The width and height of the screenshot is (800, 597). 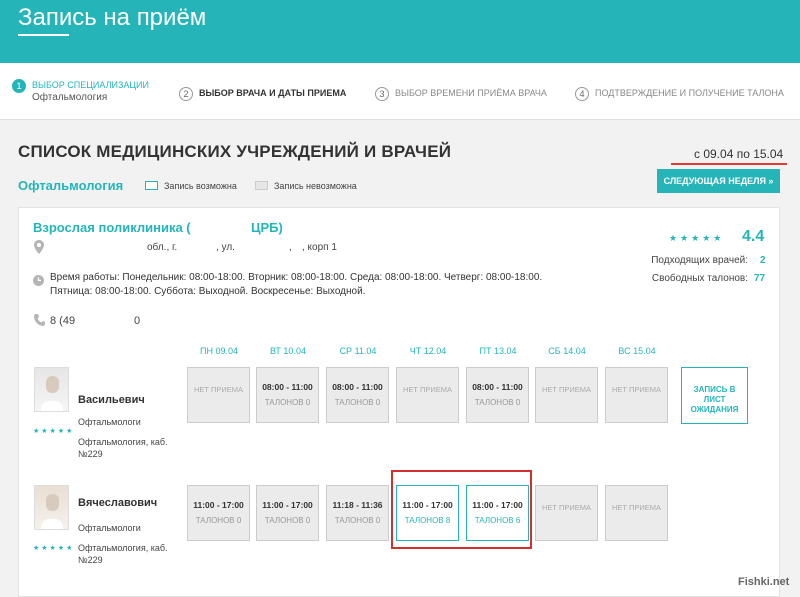 I want to click on legend-available-label: Запись возможна, so click(x=200, y=186).